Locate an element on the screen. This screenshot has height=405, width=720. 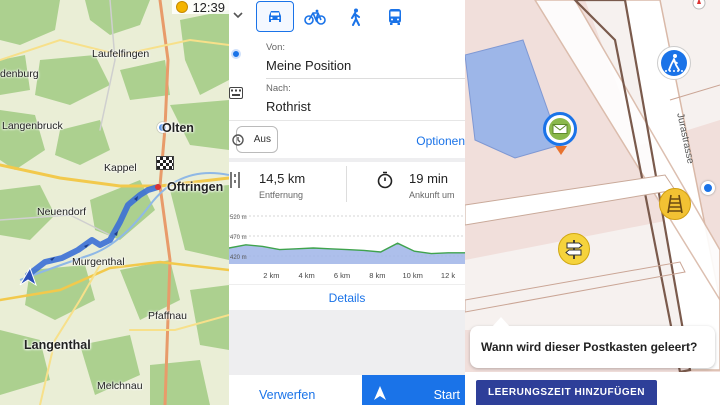
signpost-icon is located at coordinates (574, 249).